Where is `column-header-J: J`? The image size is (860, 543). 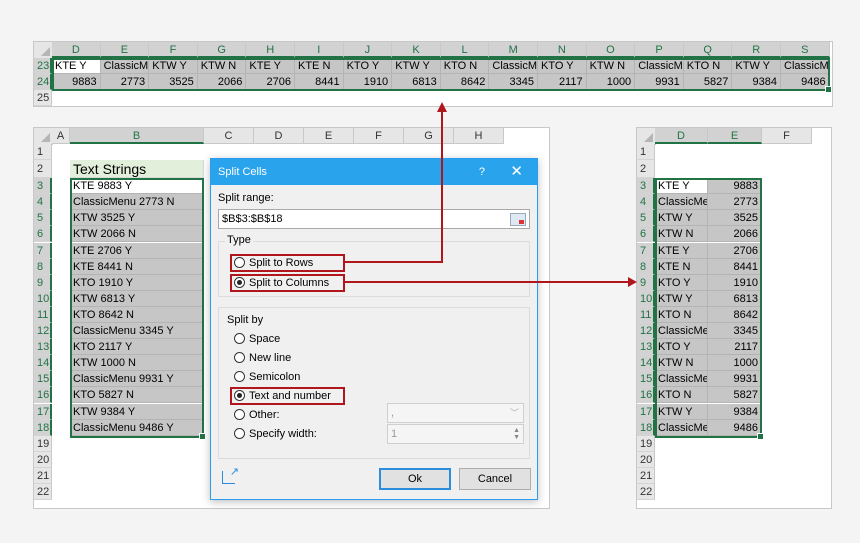
column-header-J: J is located at coordinates (368, 50).